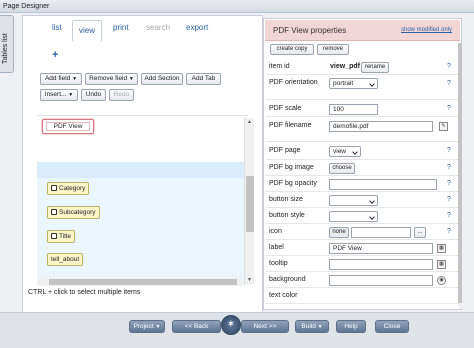 This screenshot has width=474, height=348. What do you see at coordinates (441, 280) in the screenshot?
I see `color-picker-icon: ◉` at bounding box center [441, 280].